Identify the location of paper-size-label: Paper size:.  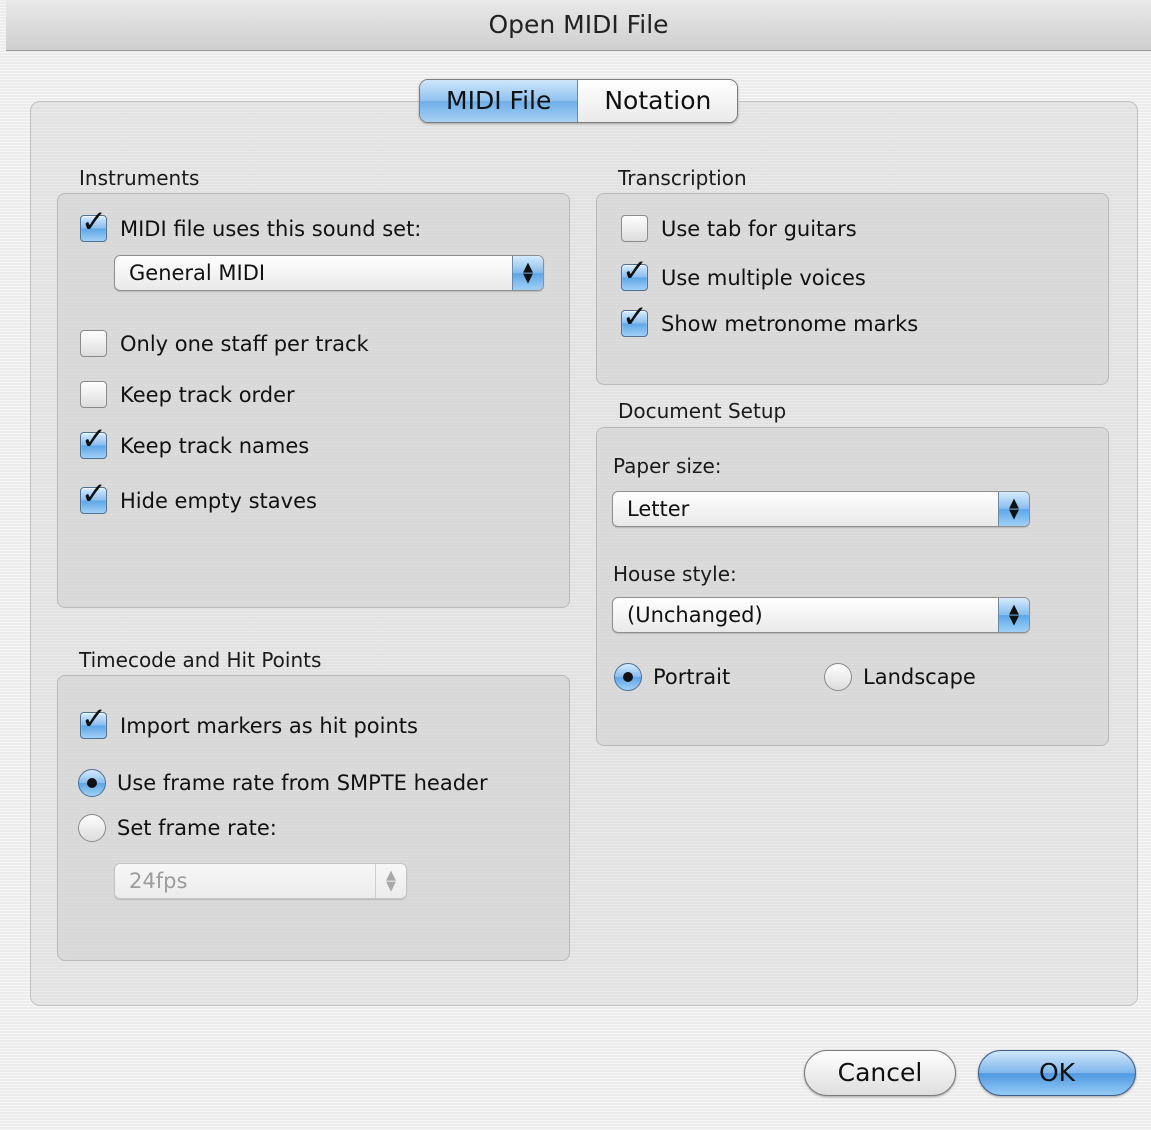
(667, 466).